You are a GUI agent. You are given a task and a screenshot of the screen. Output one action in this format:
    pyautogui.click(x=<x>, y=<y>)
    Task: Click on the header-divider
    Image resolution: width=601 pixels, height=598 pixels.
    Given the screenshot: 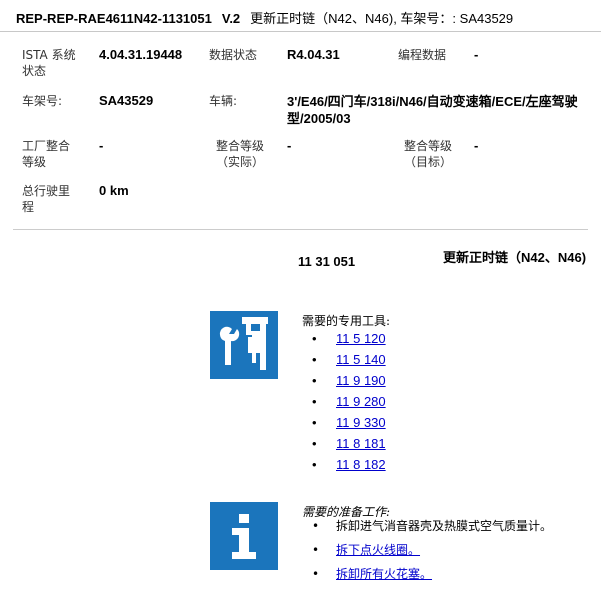 What is the action you would take?
    pyautogui.click(x=300, y=31)
    